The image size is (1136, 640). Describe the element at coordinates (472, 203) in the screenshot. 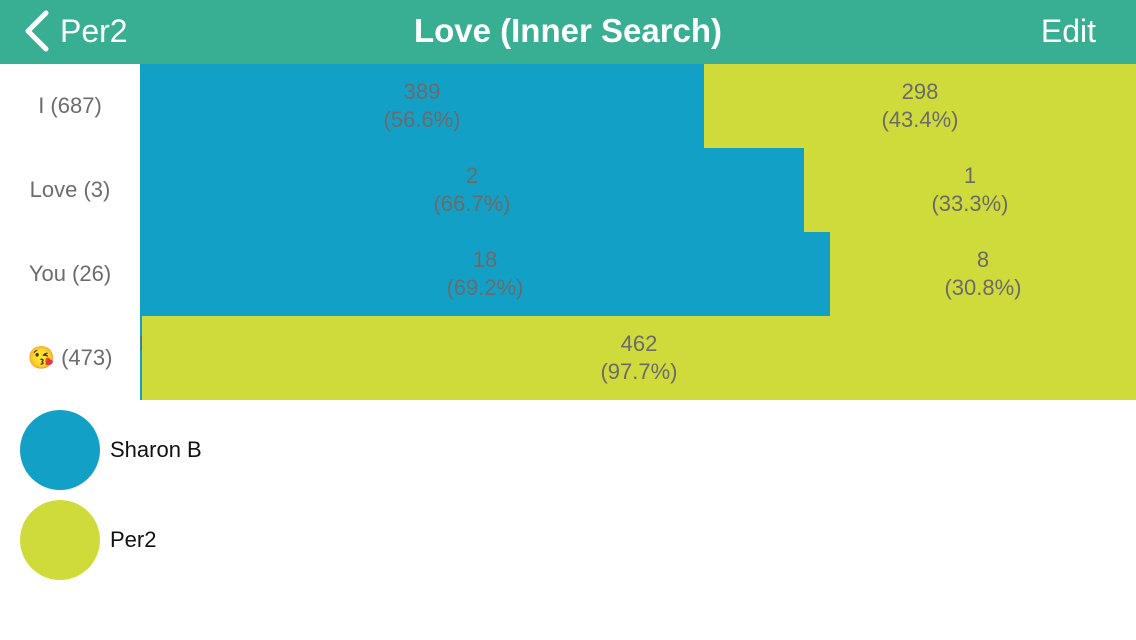

I see `bar-percent-label: (66.7%)` at that location.